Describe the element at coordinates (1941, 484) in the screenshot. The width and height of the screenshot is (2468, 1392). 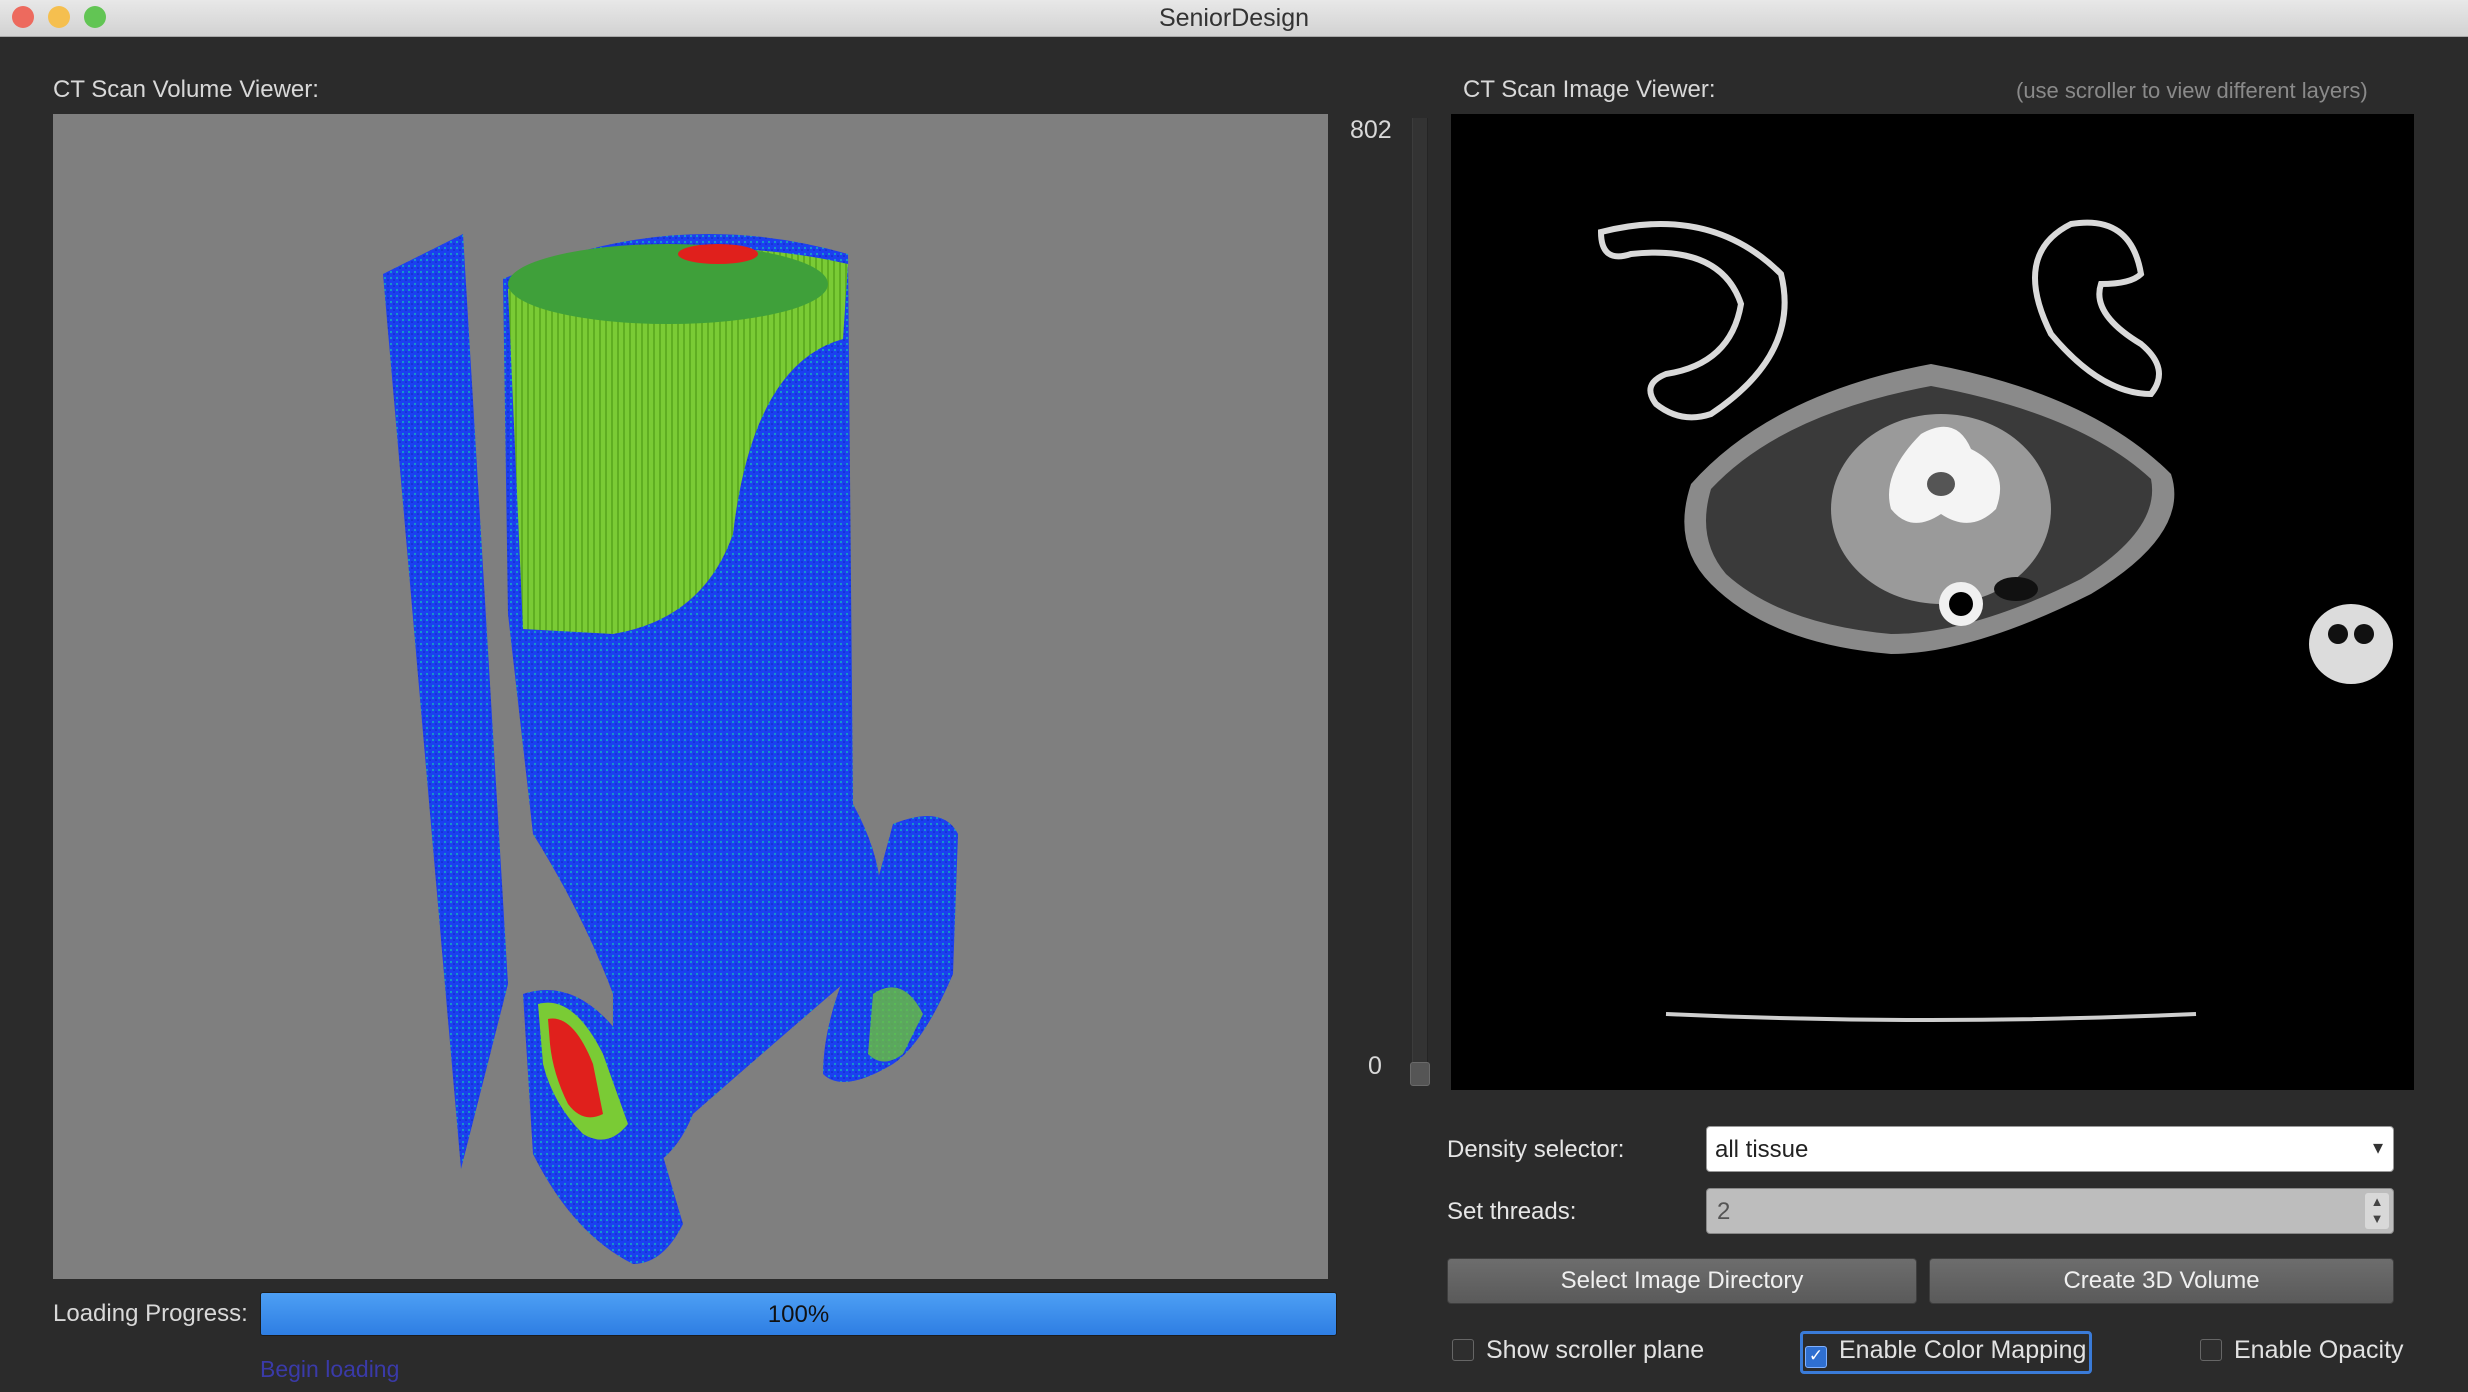
I see `spinal-canal` at that location.